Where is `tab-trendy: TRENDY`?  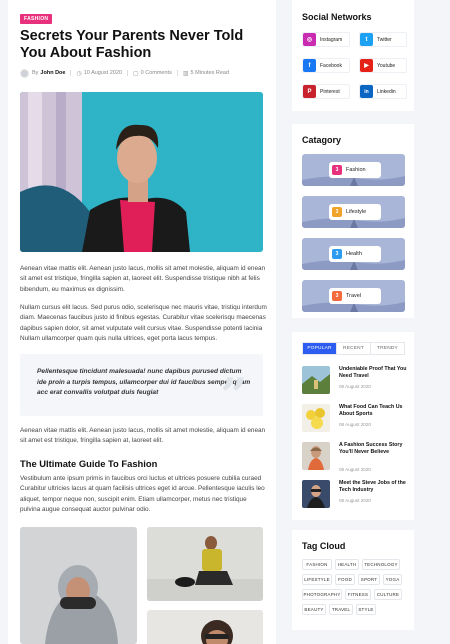
tab-trendy: TRENDY is located at coordinates (387, 348).